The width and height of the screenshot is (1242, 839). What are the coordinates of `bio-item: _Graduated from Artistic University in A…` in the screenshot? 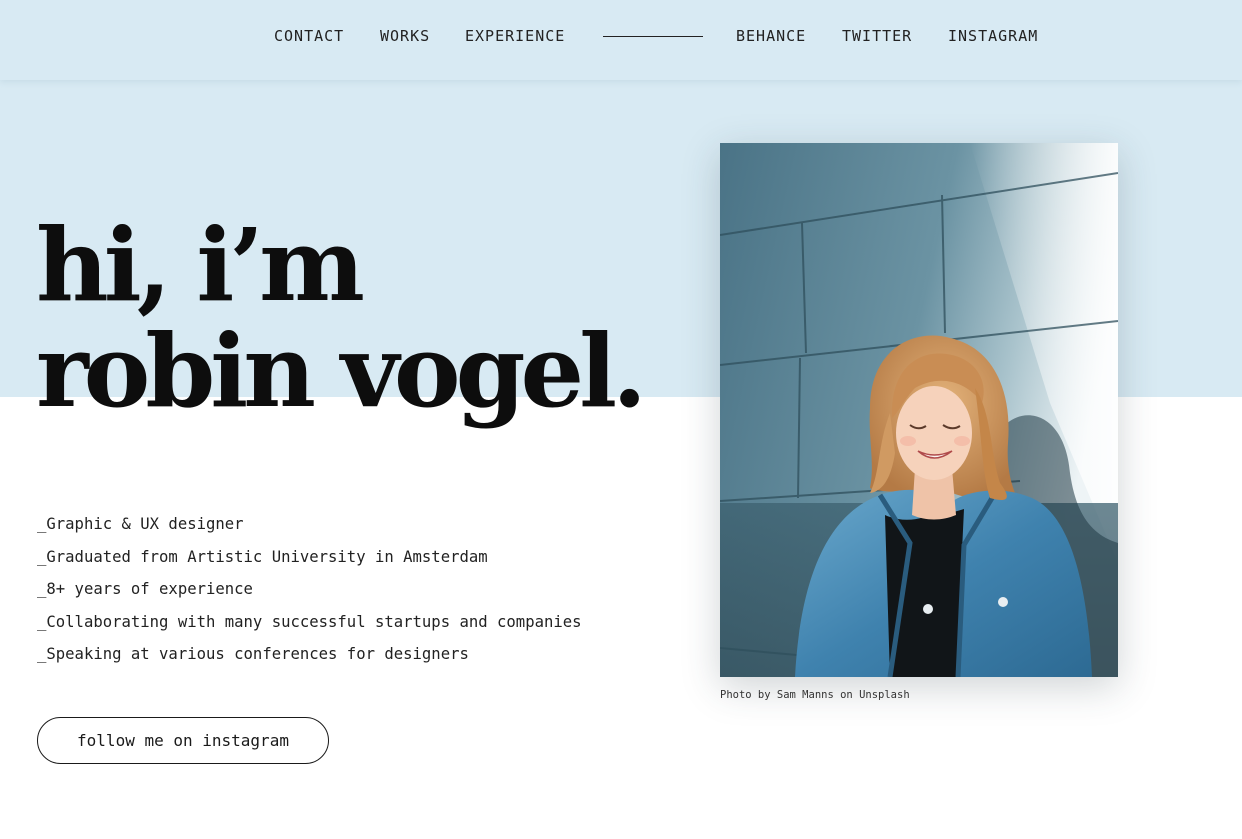 It's located at (262, 556).